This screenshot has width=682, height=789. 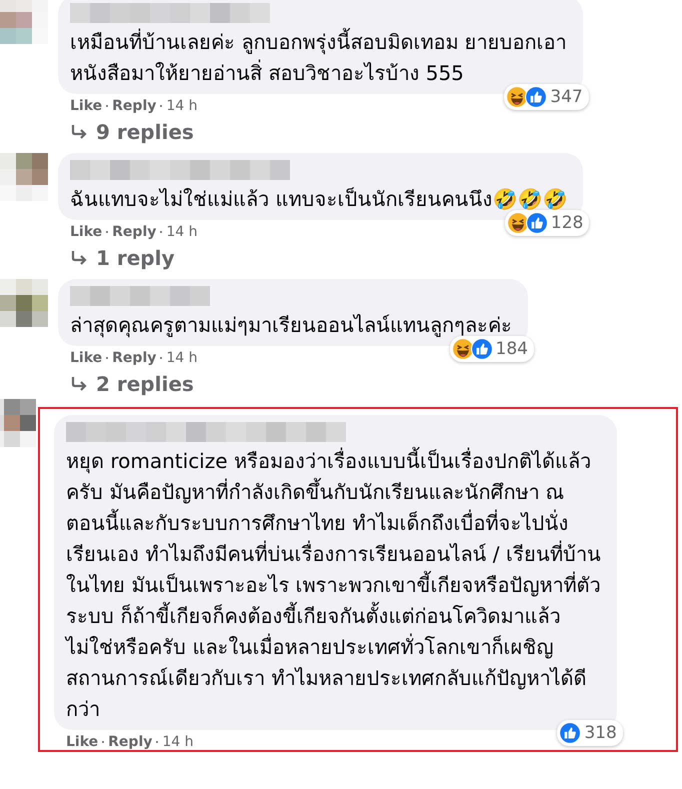 I want to click on reaction-badge: 128, so click(x=547, y=223).